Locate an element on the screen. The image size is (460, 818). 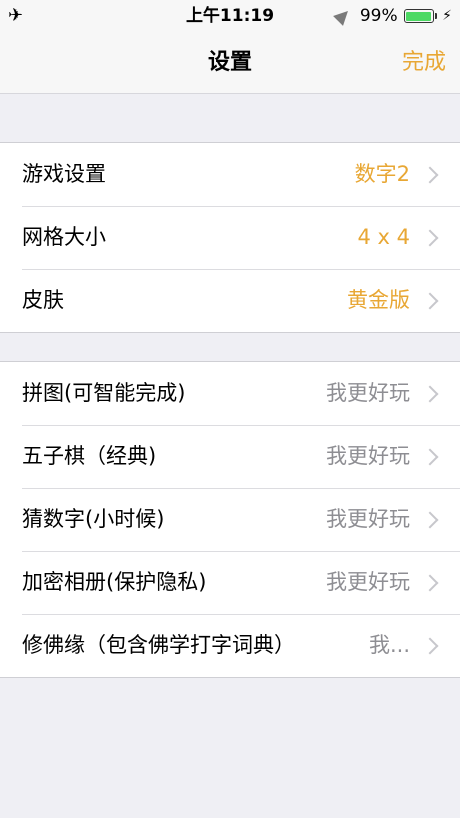
row-grid-size: 网格大小 4 x 4 is located at coordinates (230, 237).